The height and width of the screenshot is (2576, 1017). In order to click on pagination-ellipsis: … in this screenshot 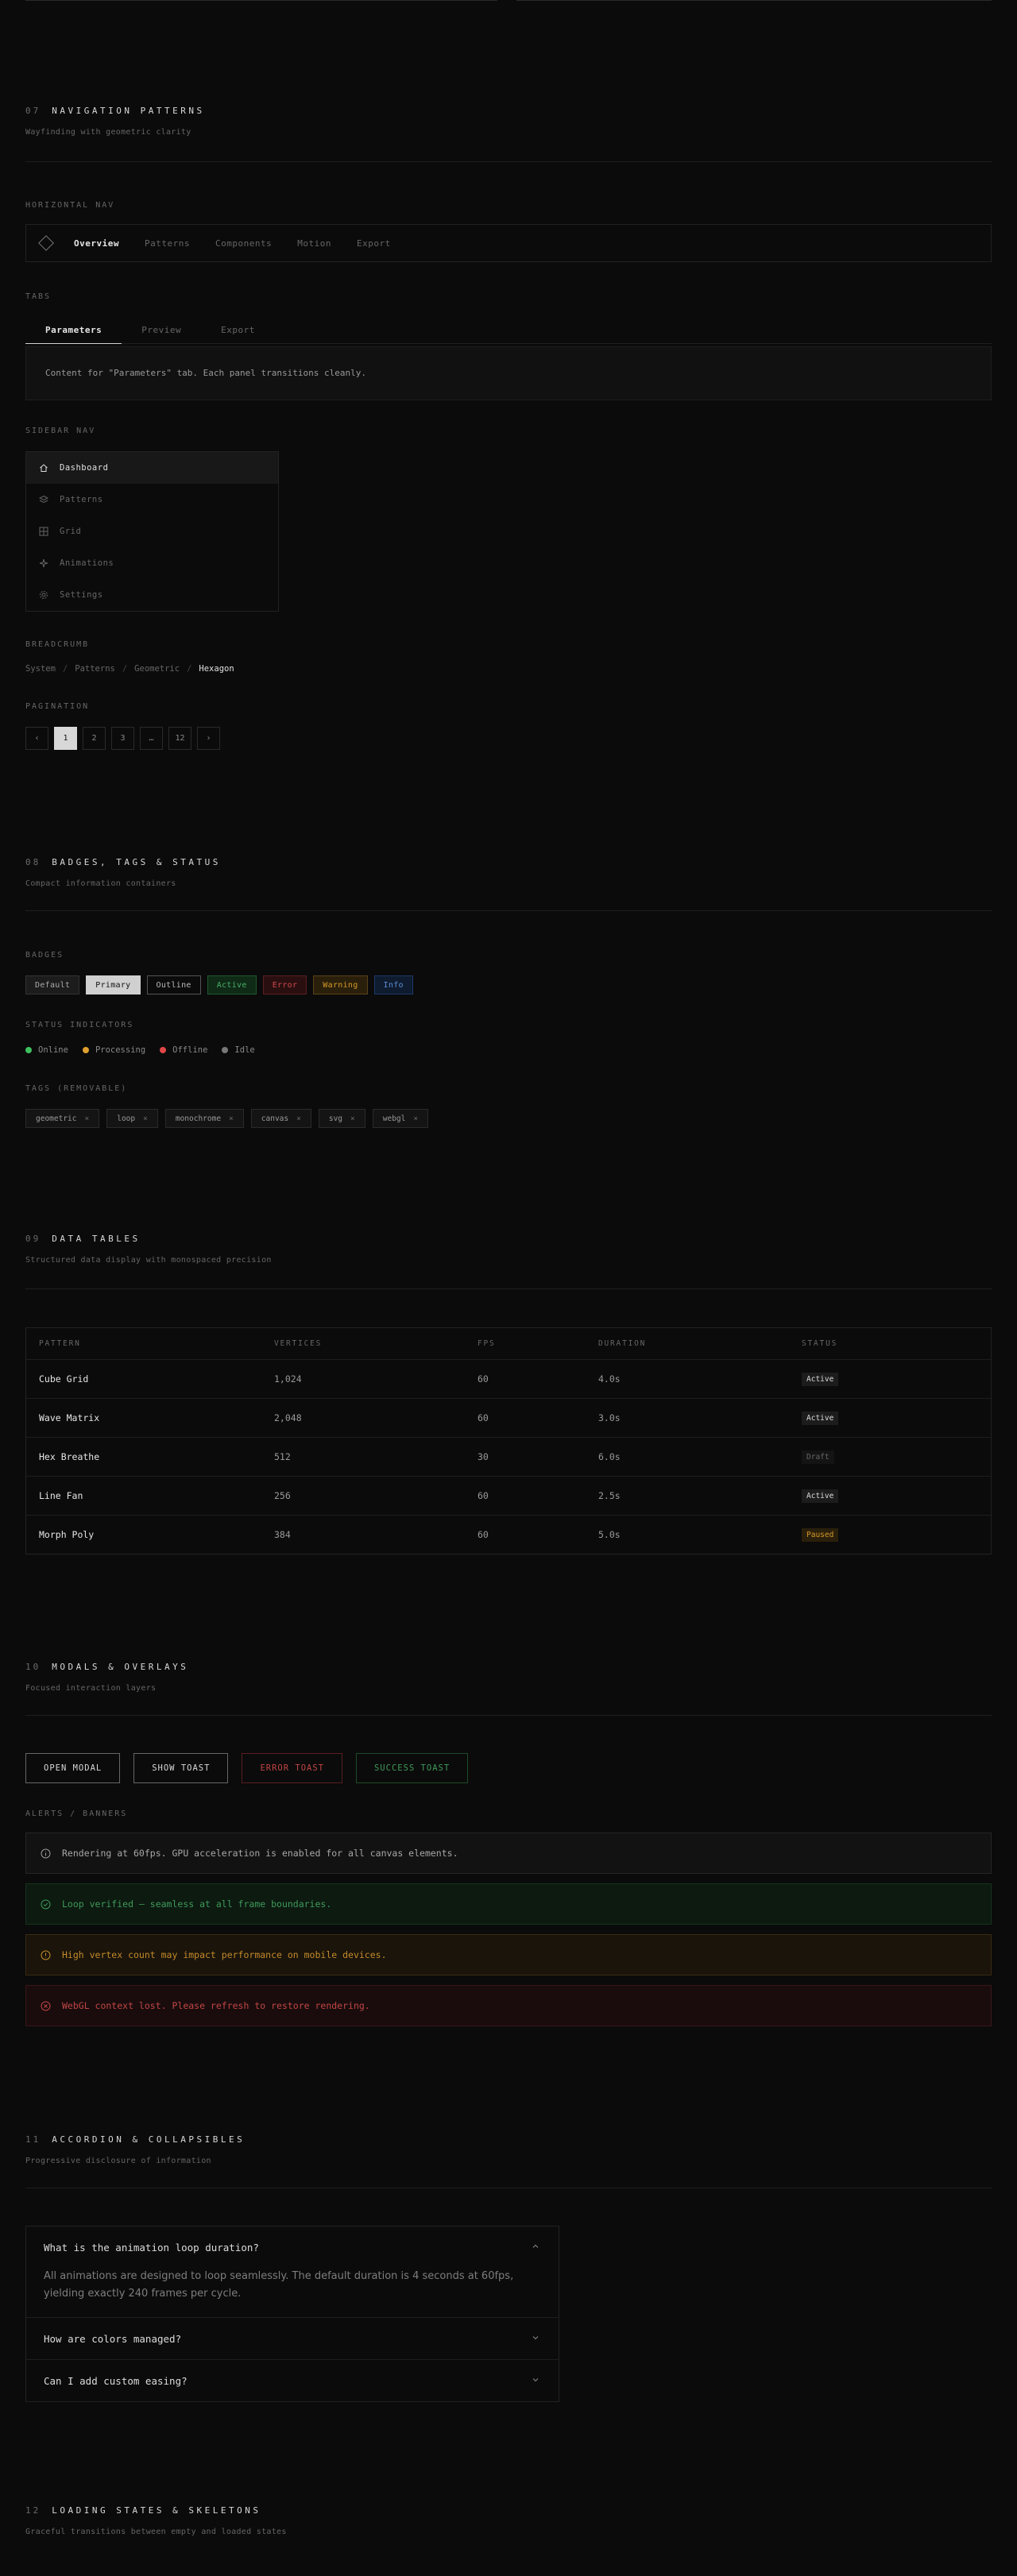, I will do `click(151, 738)`.